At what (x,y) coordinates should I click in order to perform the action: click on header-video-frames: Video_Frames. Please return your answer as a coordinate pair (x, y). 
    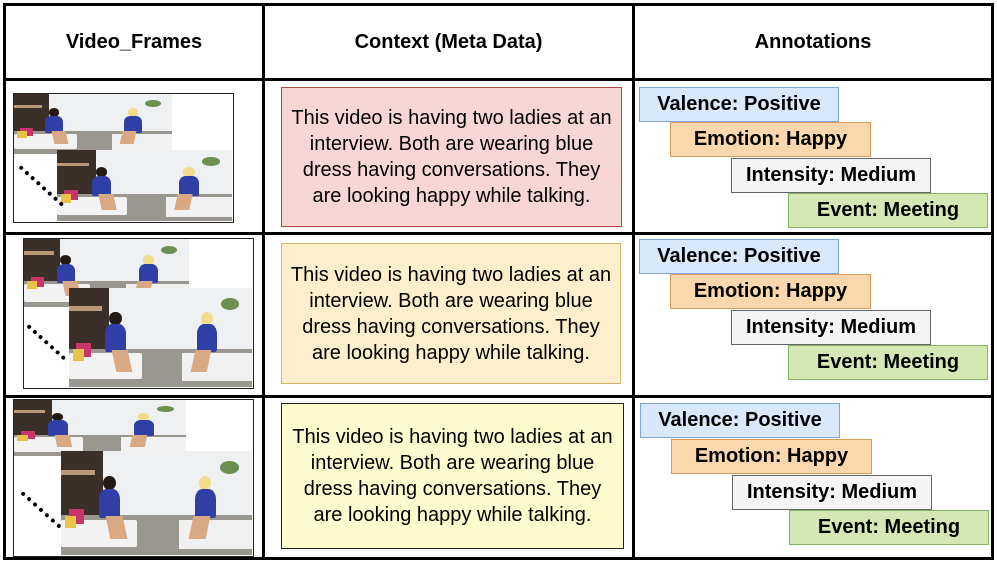
    Looking at the image, I should click on (134, 41).